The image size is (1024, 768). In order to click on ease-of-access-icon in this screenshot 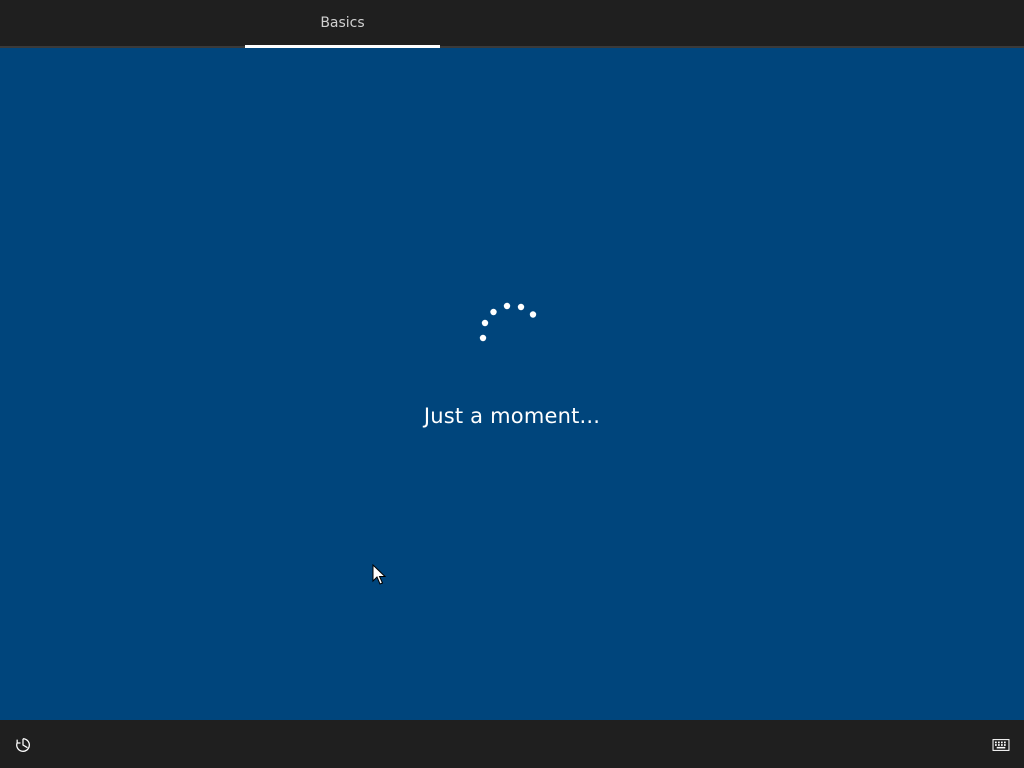, I will do `click(23, 745)`.